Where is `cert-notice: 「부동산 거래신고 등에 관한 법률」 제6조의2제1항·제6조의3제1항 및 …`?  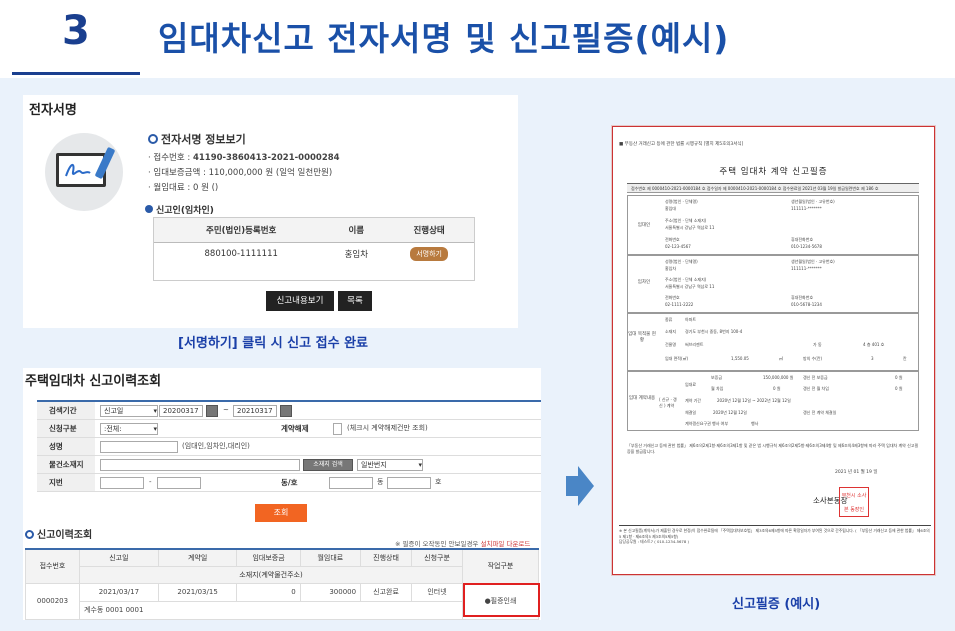
cert-notice: 「부동산 거래신고 등에 관한 법률」 제6조의2제1항·제6조의3제1항 및 … is located at coordinates (773, 448).